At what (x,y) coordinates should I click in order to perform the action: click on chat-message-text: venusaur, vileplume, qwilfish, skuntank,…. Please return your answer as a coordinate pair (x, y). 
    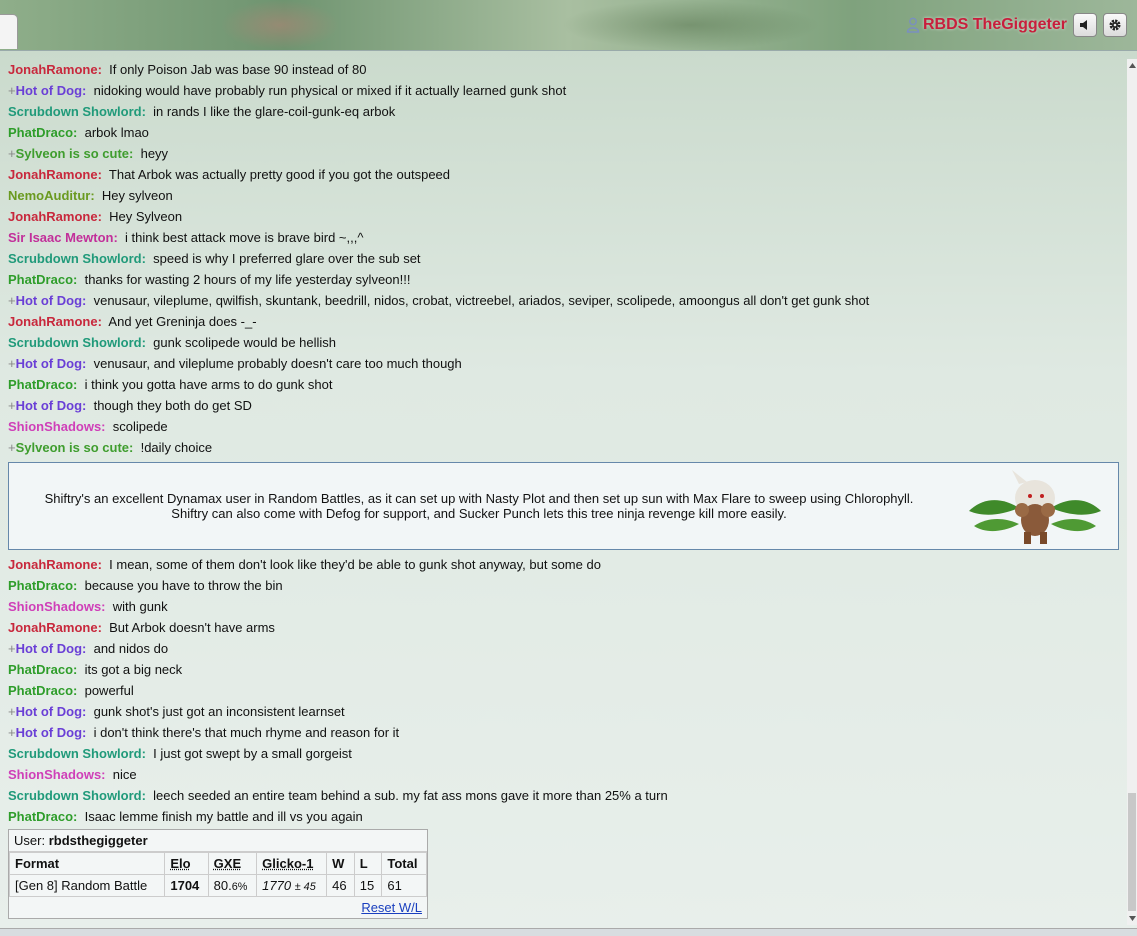
    Looking at the image, I should click on (481, 300).